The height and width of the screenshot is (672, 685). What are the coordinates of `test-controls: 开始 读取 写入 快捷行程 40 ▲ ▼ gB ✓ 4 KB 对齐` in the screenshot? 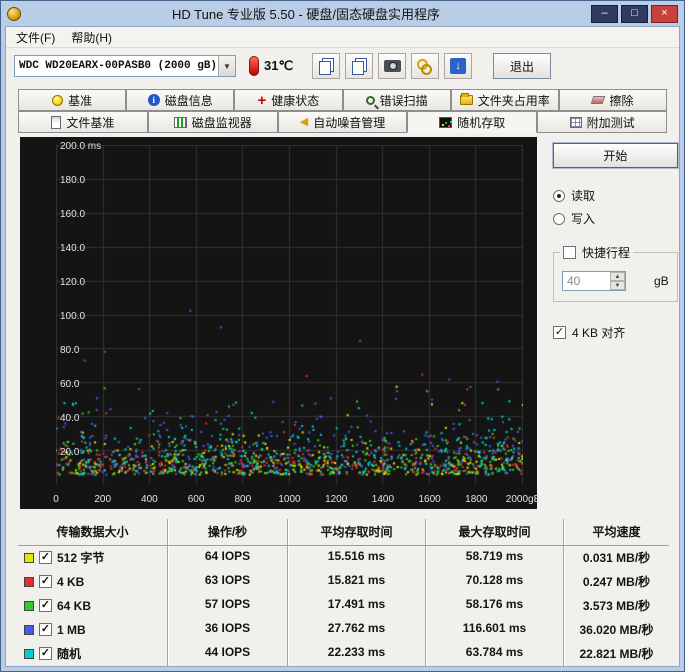 It's located at (608, 324).